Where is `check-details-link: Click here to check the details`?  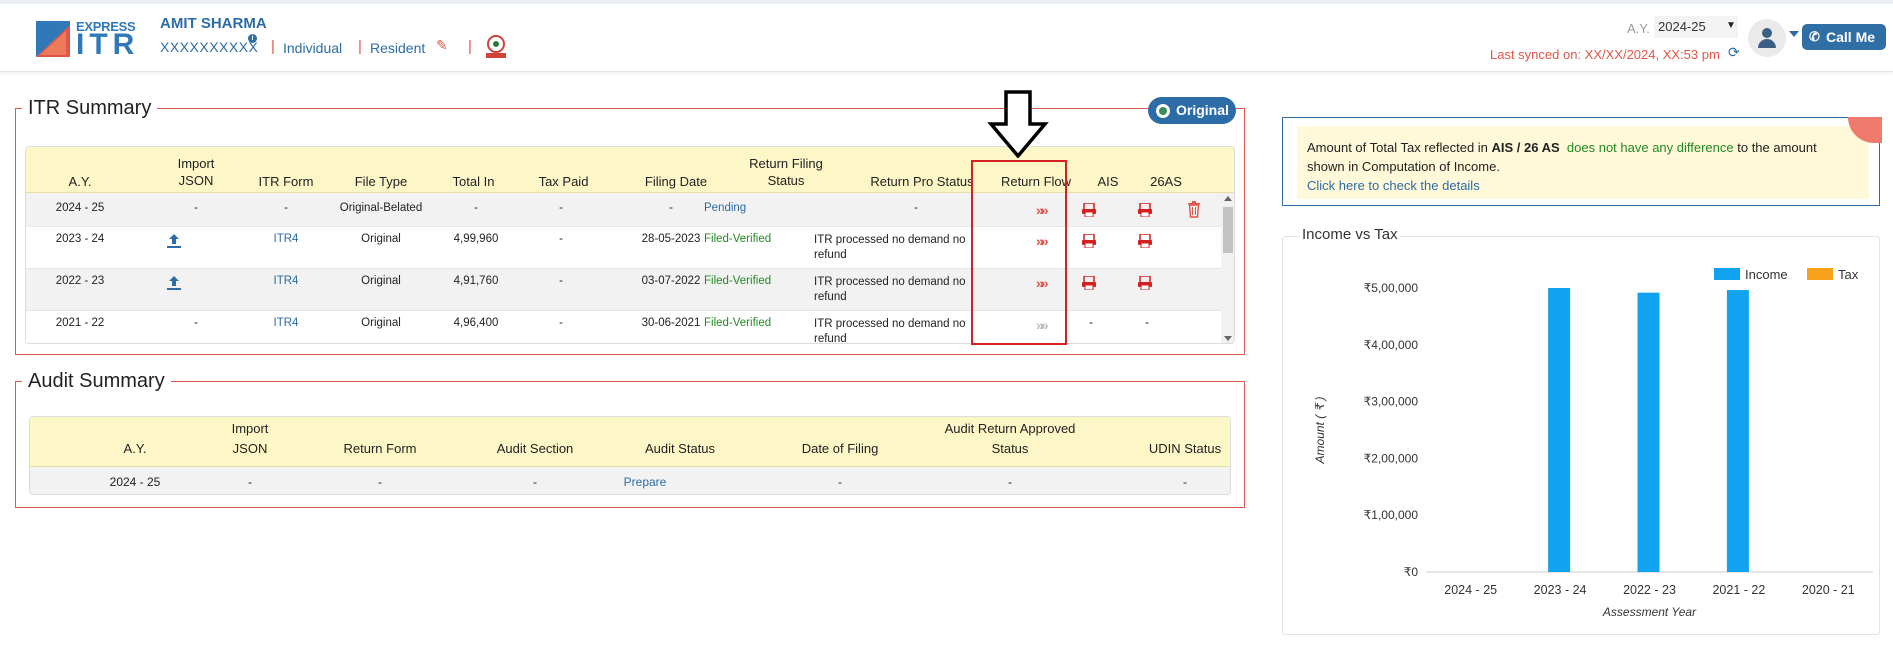
check-details-link: Click here to check the details is located at coordinates (1393, 185).